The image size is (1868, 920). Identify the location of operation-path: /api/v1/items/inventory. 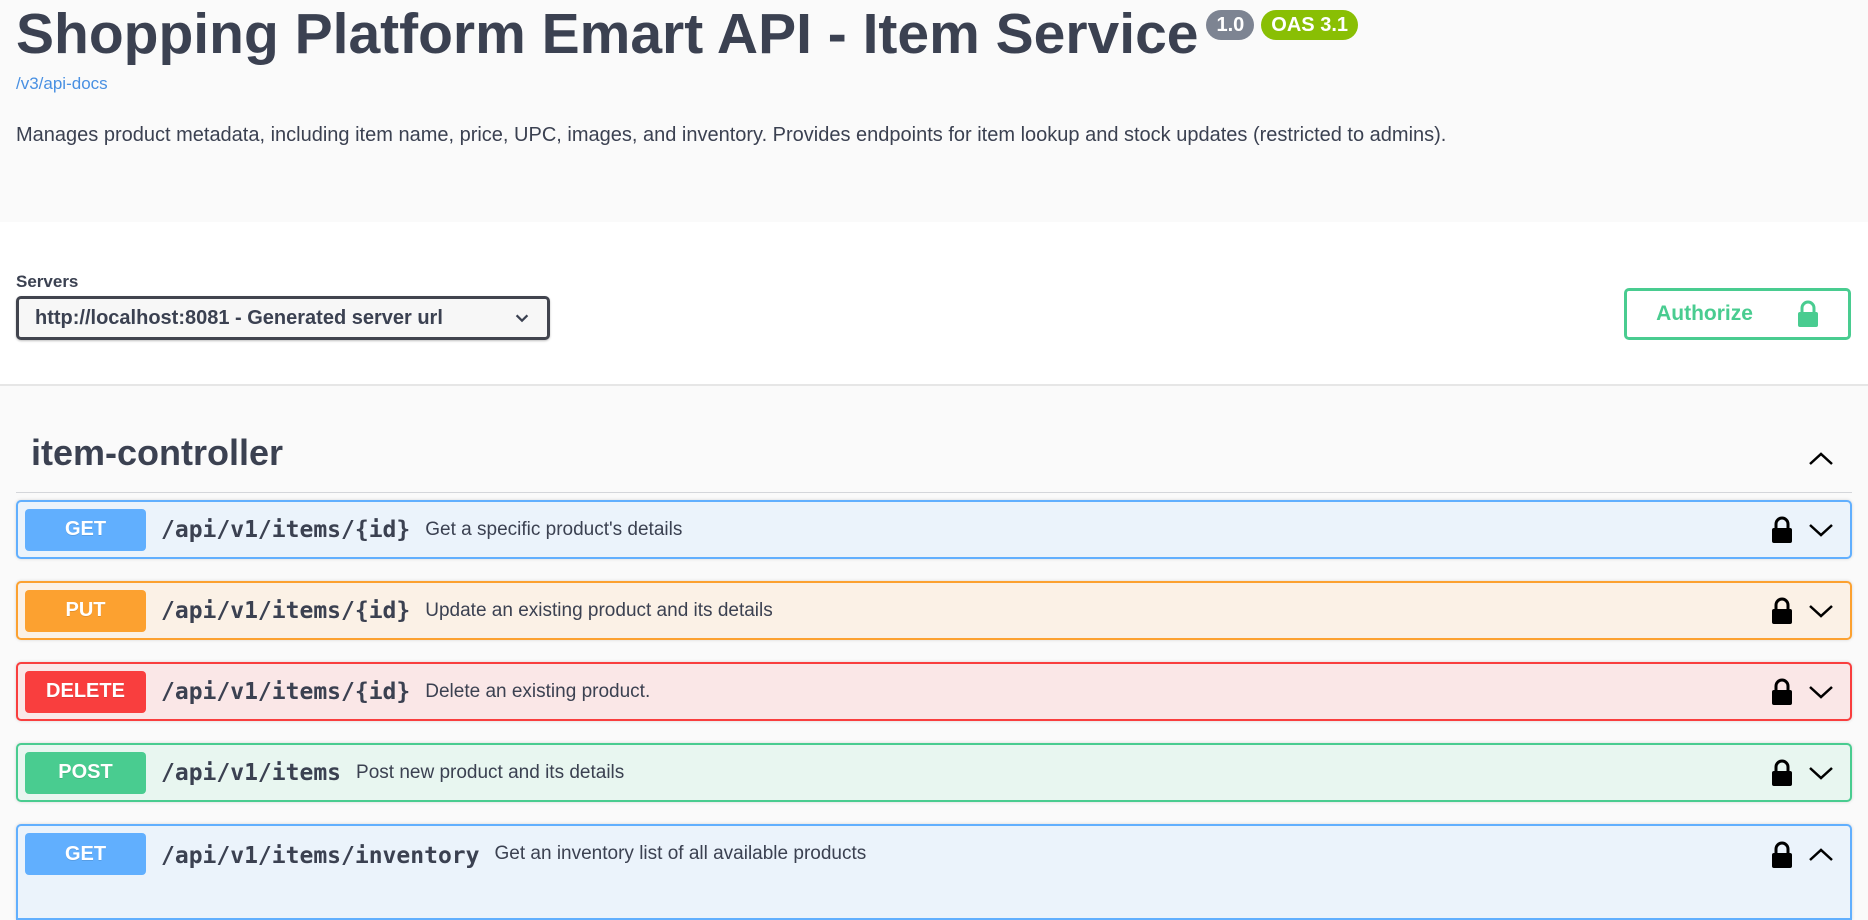
(320, 856).